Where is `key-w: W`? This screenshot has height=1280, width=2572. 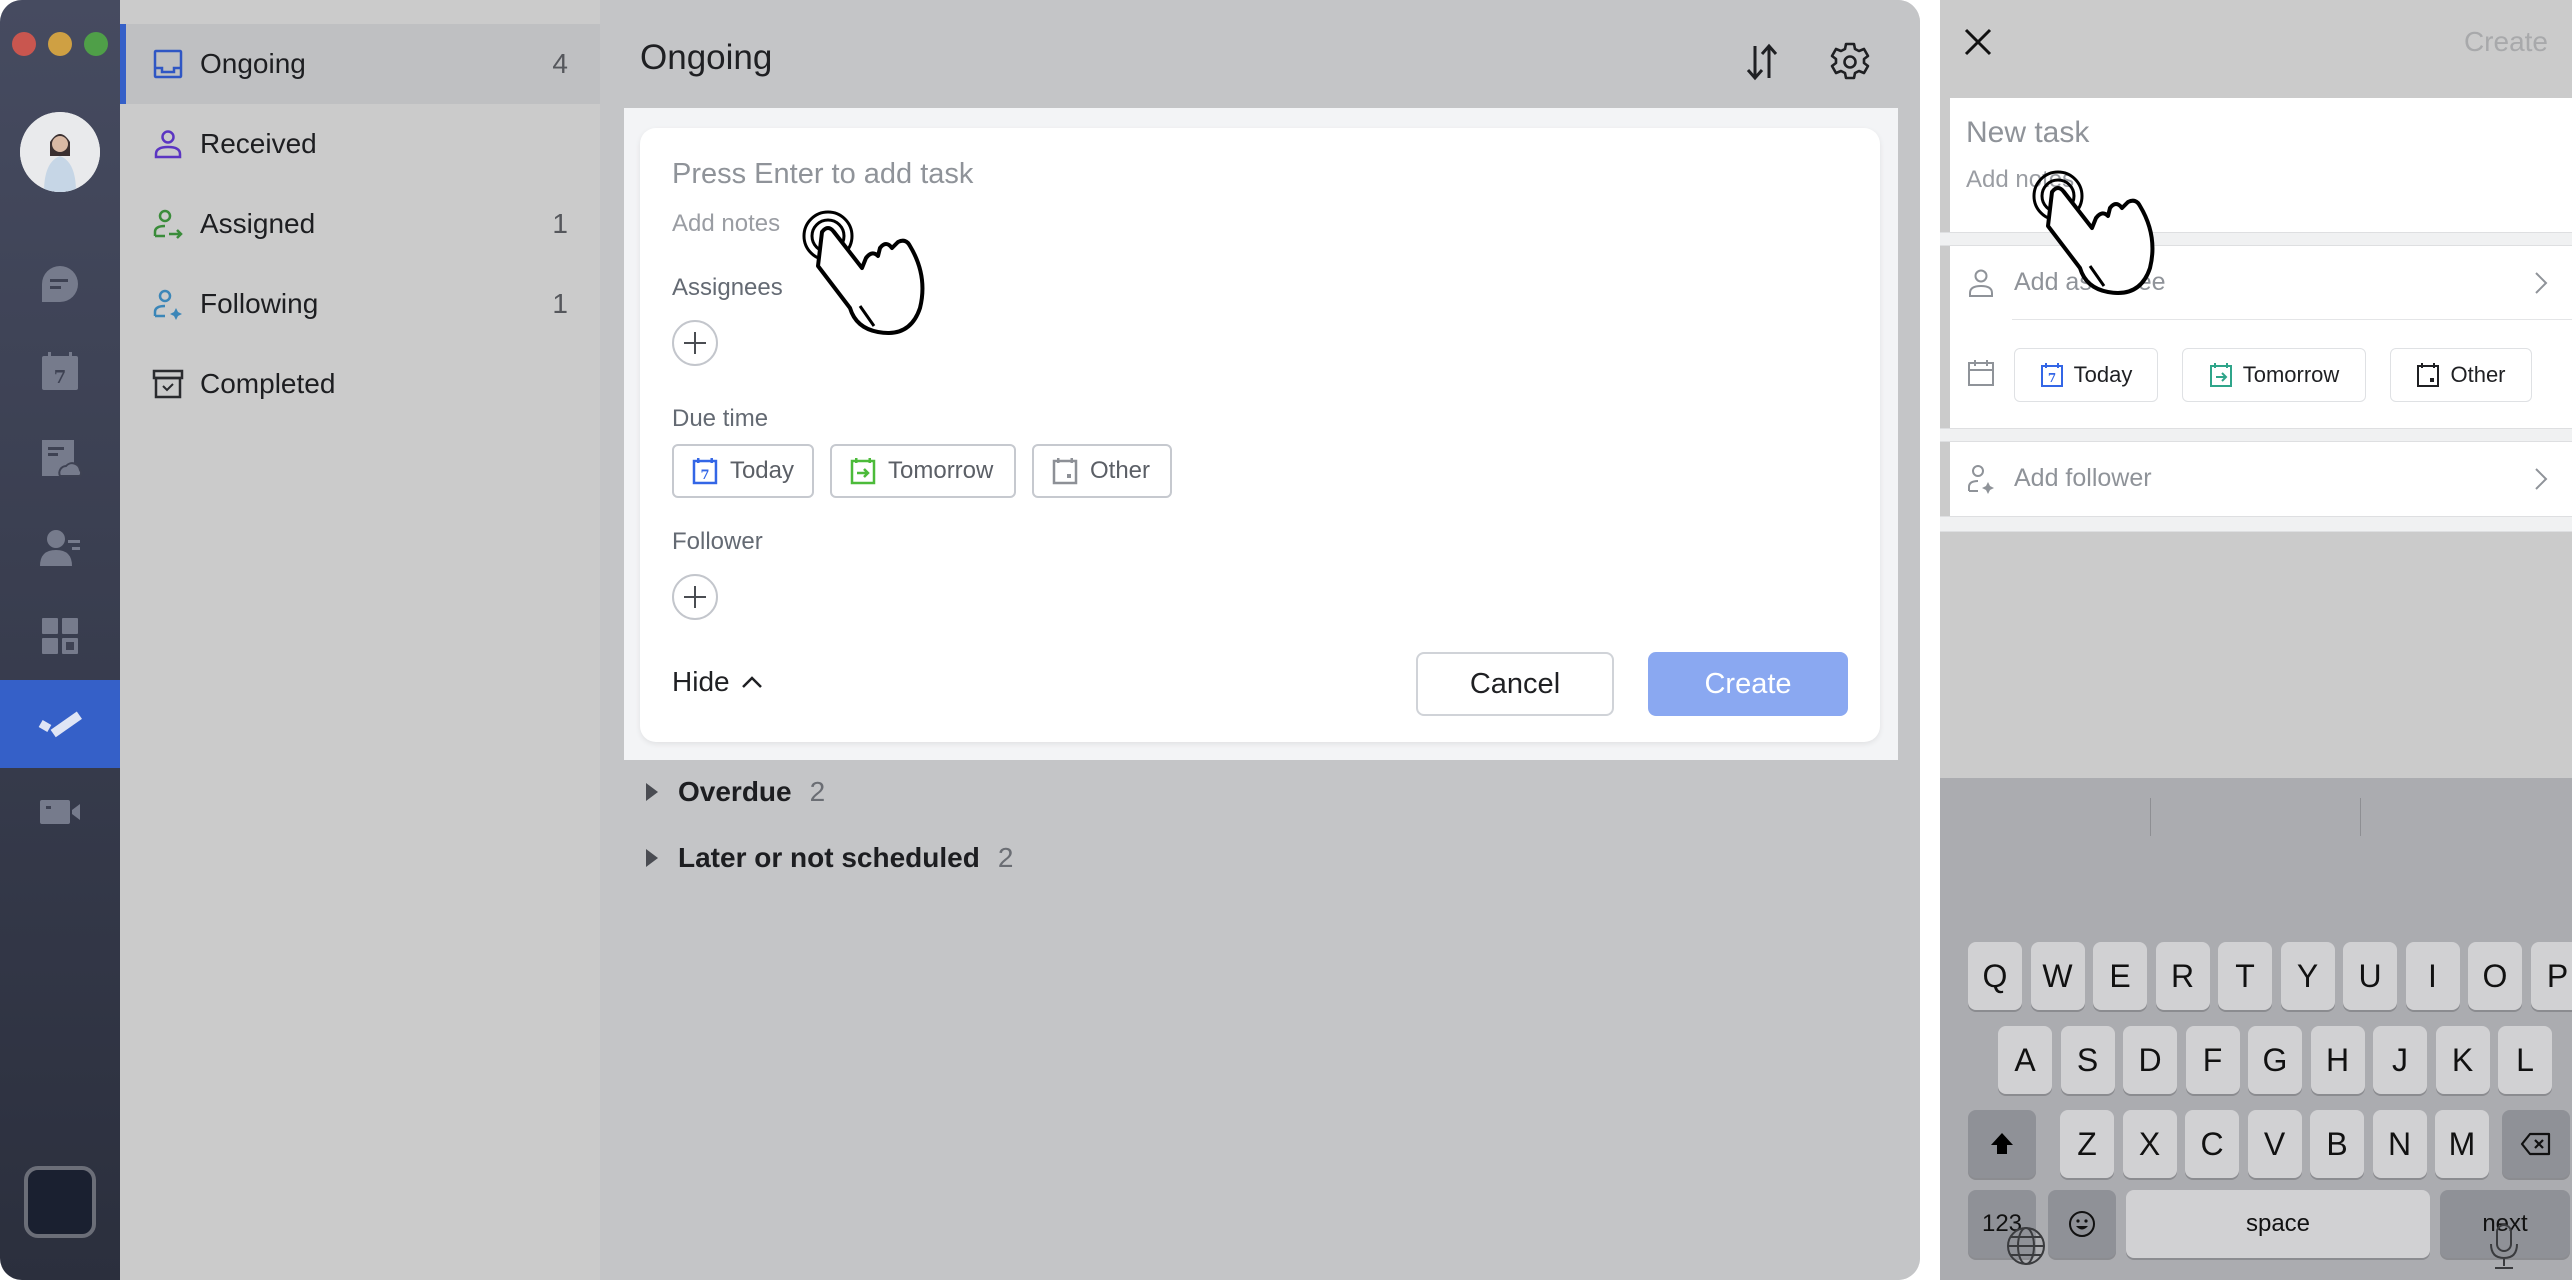
key-w: W is located at coordinates (2057, 976).